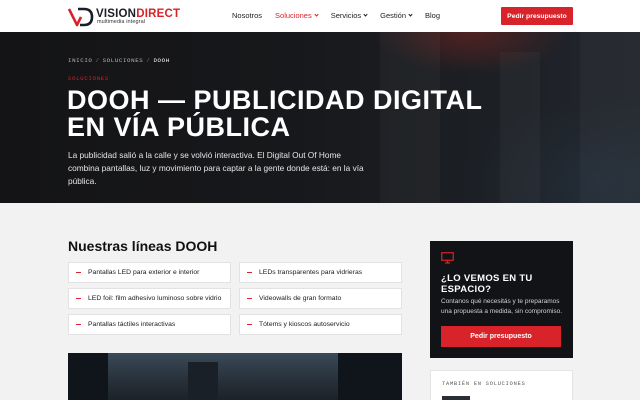 Image resolution: width=640 pixels, height=400 pixels. Describe the element at coordinates (487, 284) in the screenshot. I see `contact-card-title: ¿LO VEMOS EN TU ESPACIO?` at that location.